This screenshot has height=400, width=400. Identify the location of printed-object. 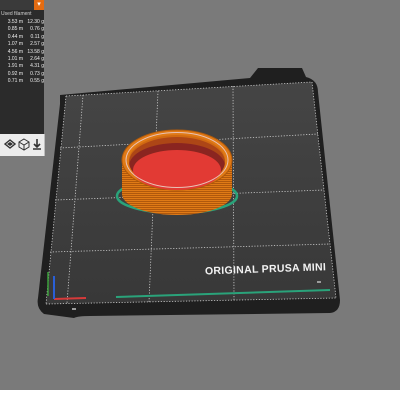
(177, 172).